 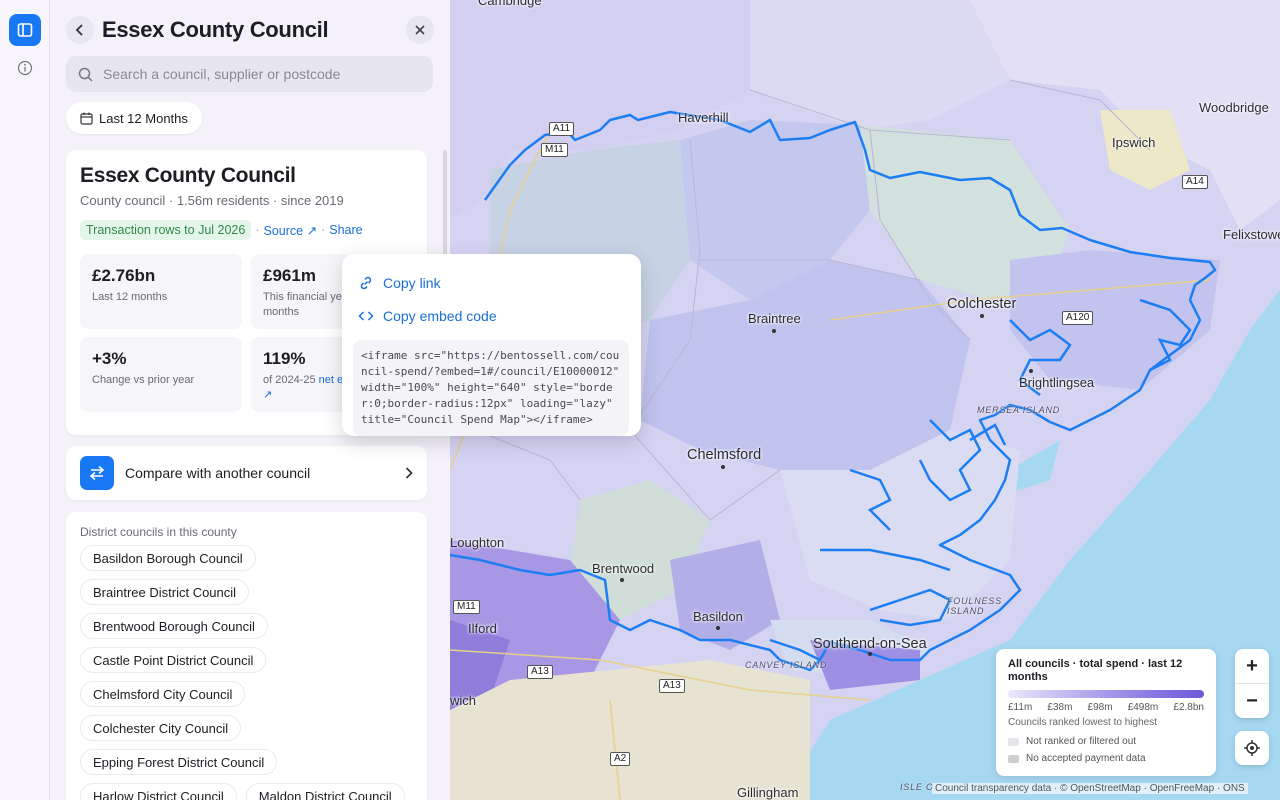 What do you see at coordinates (562, 129) in the screenshot?
I see `road-shield: A11` at bounding box center [562, 129].